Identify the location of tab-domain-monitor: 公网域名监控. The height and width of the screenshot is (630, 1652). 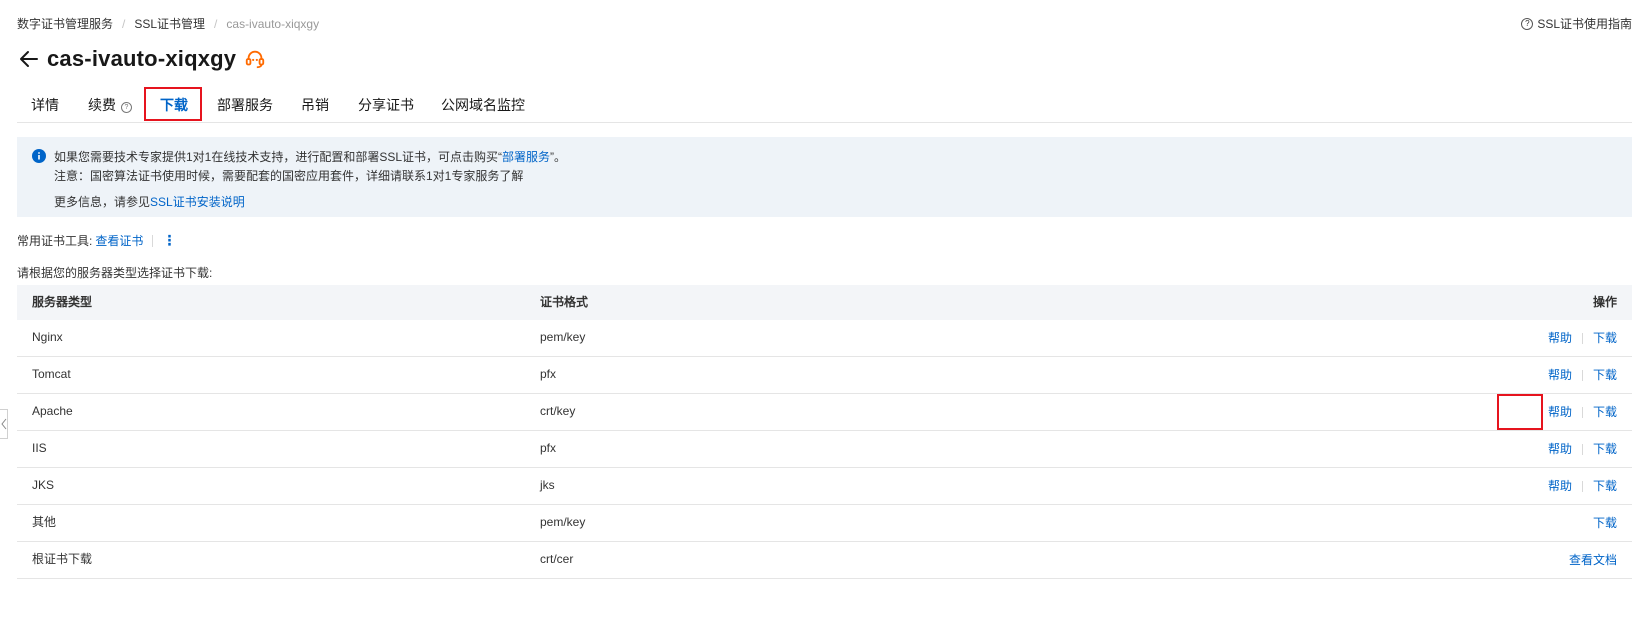
(483, 104).